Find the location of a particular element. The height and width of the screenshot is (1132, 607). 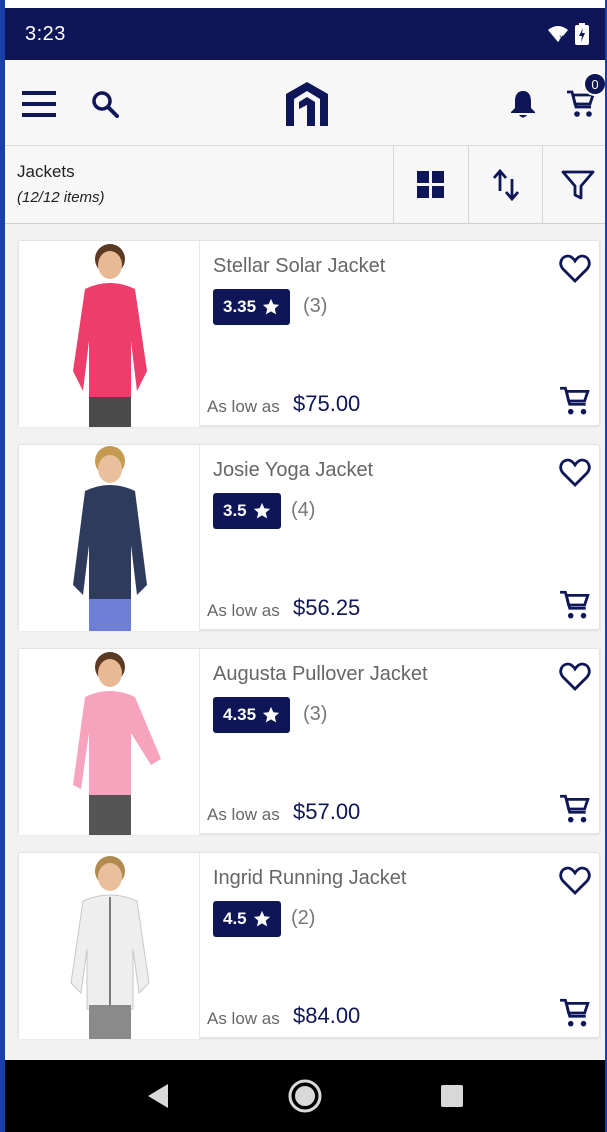

sort-button is located at coordinates (505, 185).